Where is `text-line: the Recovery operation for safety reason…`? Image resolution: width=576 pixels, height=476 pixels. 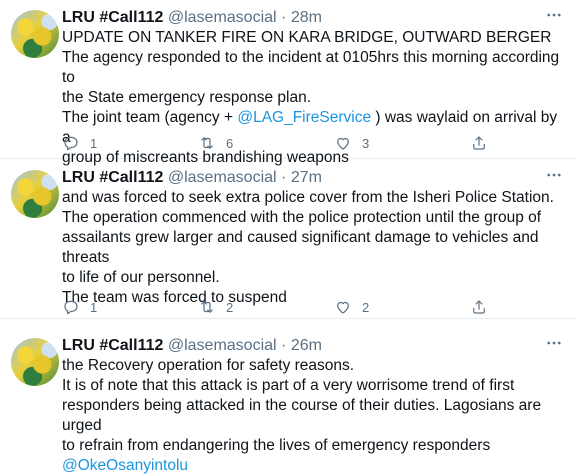
text-line: the Recovery operation for safety reason… is located at coordinates (208, 365).